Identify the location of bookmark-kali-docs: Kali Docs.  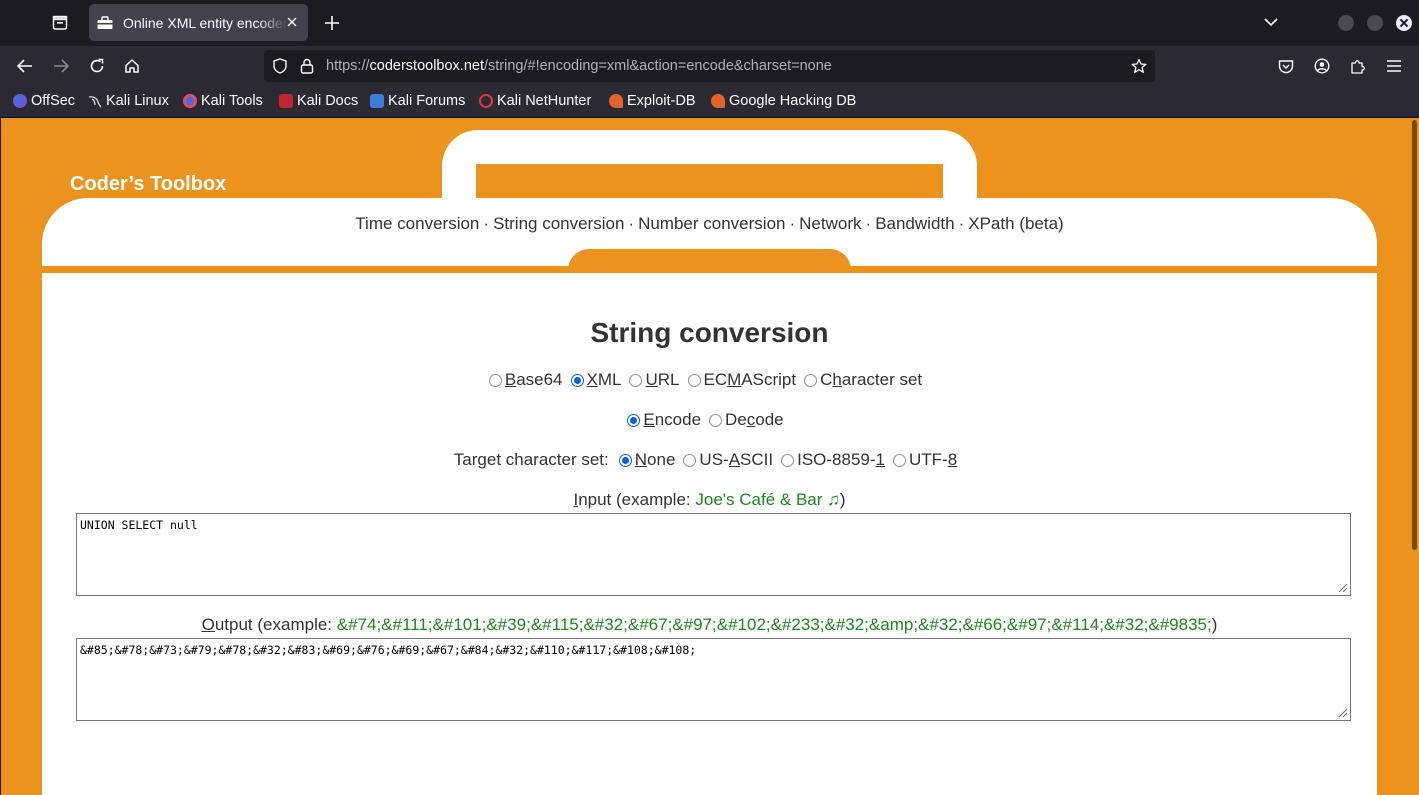
(318, 101).